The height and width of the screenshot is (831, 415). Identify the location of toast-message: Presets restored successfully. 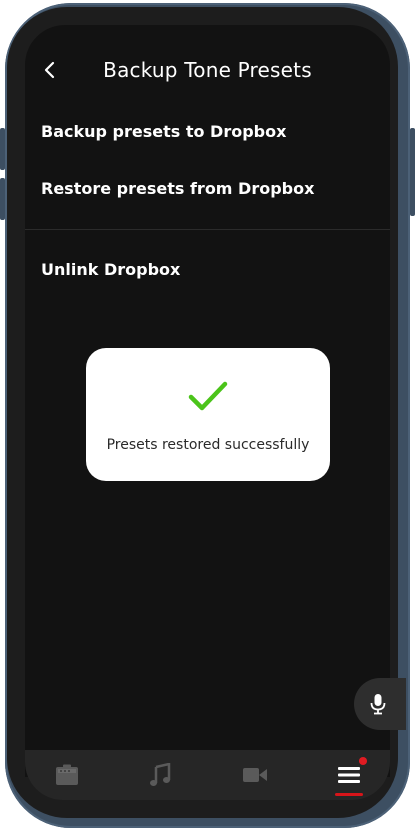
(208, 445).